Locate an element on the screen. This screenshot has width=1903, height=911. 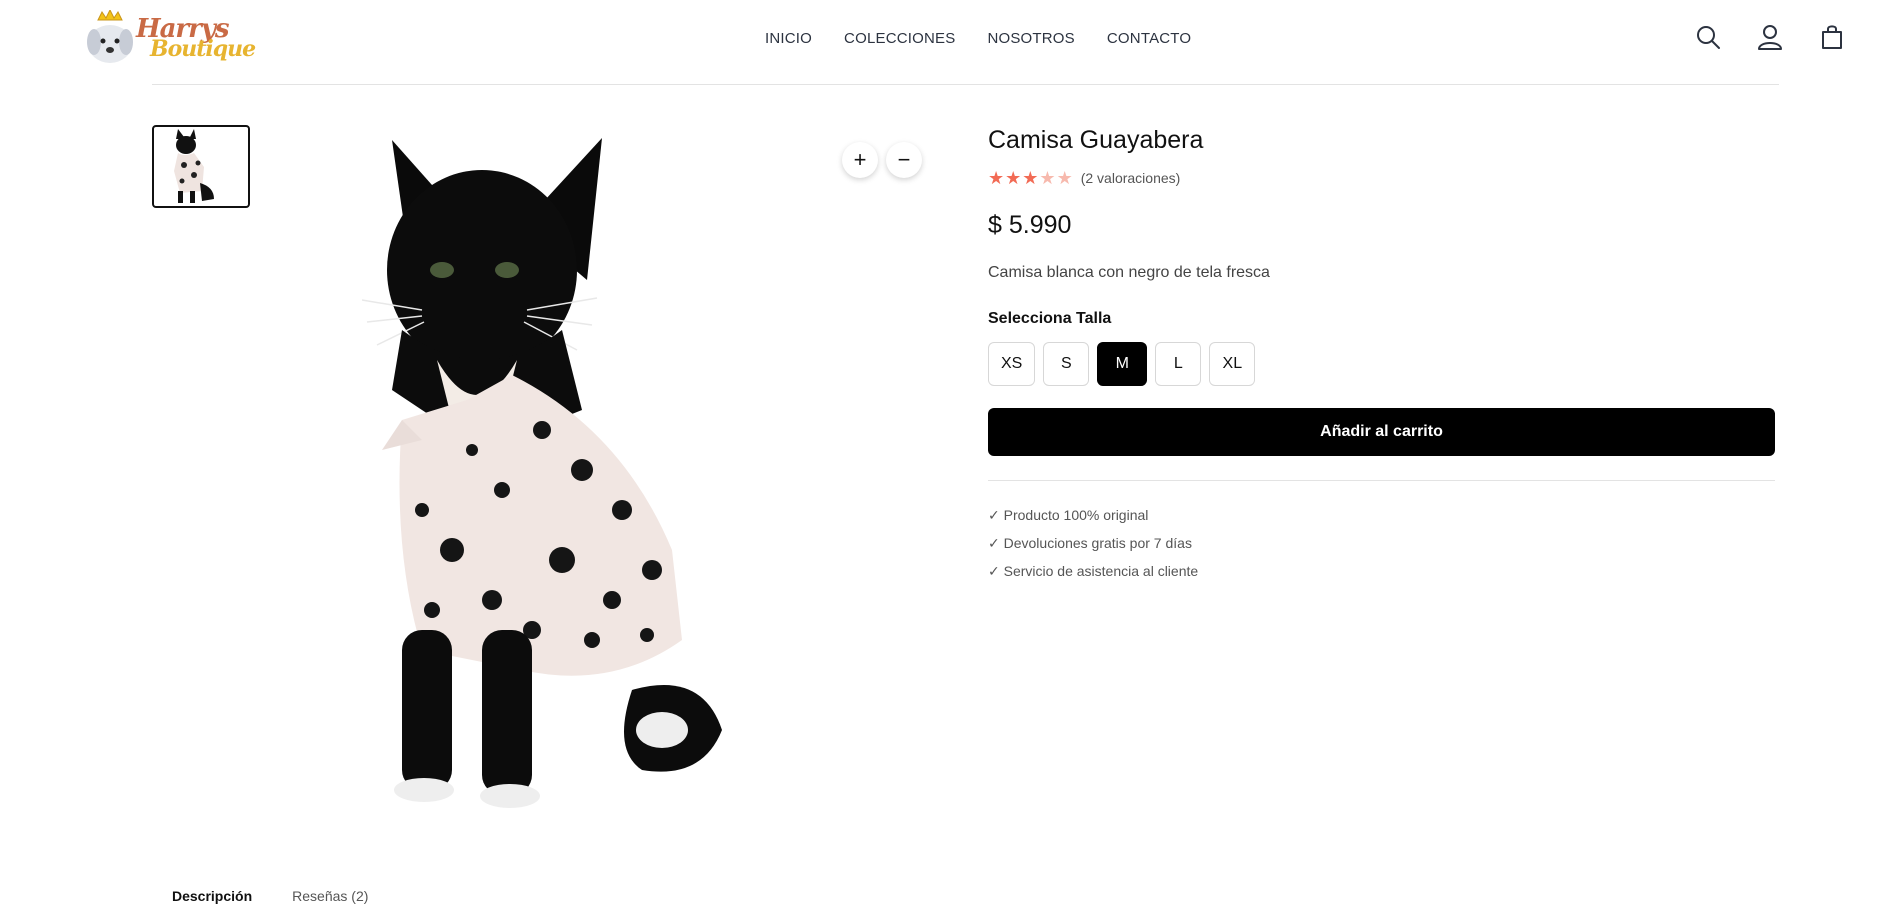
size-option-m: M is located at coordinates (1122, 364).